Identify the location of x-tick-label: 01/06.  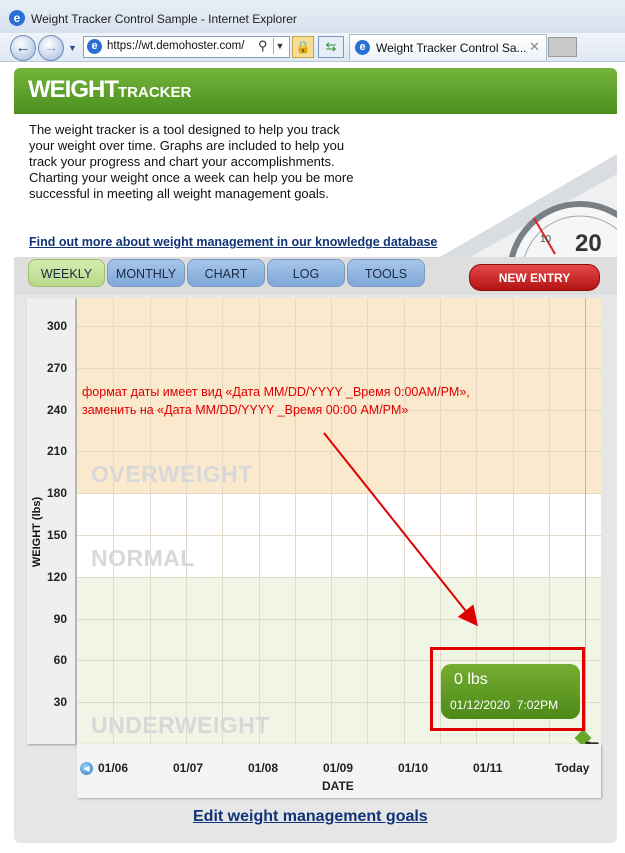
(113, 768).